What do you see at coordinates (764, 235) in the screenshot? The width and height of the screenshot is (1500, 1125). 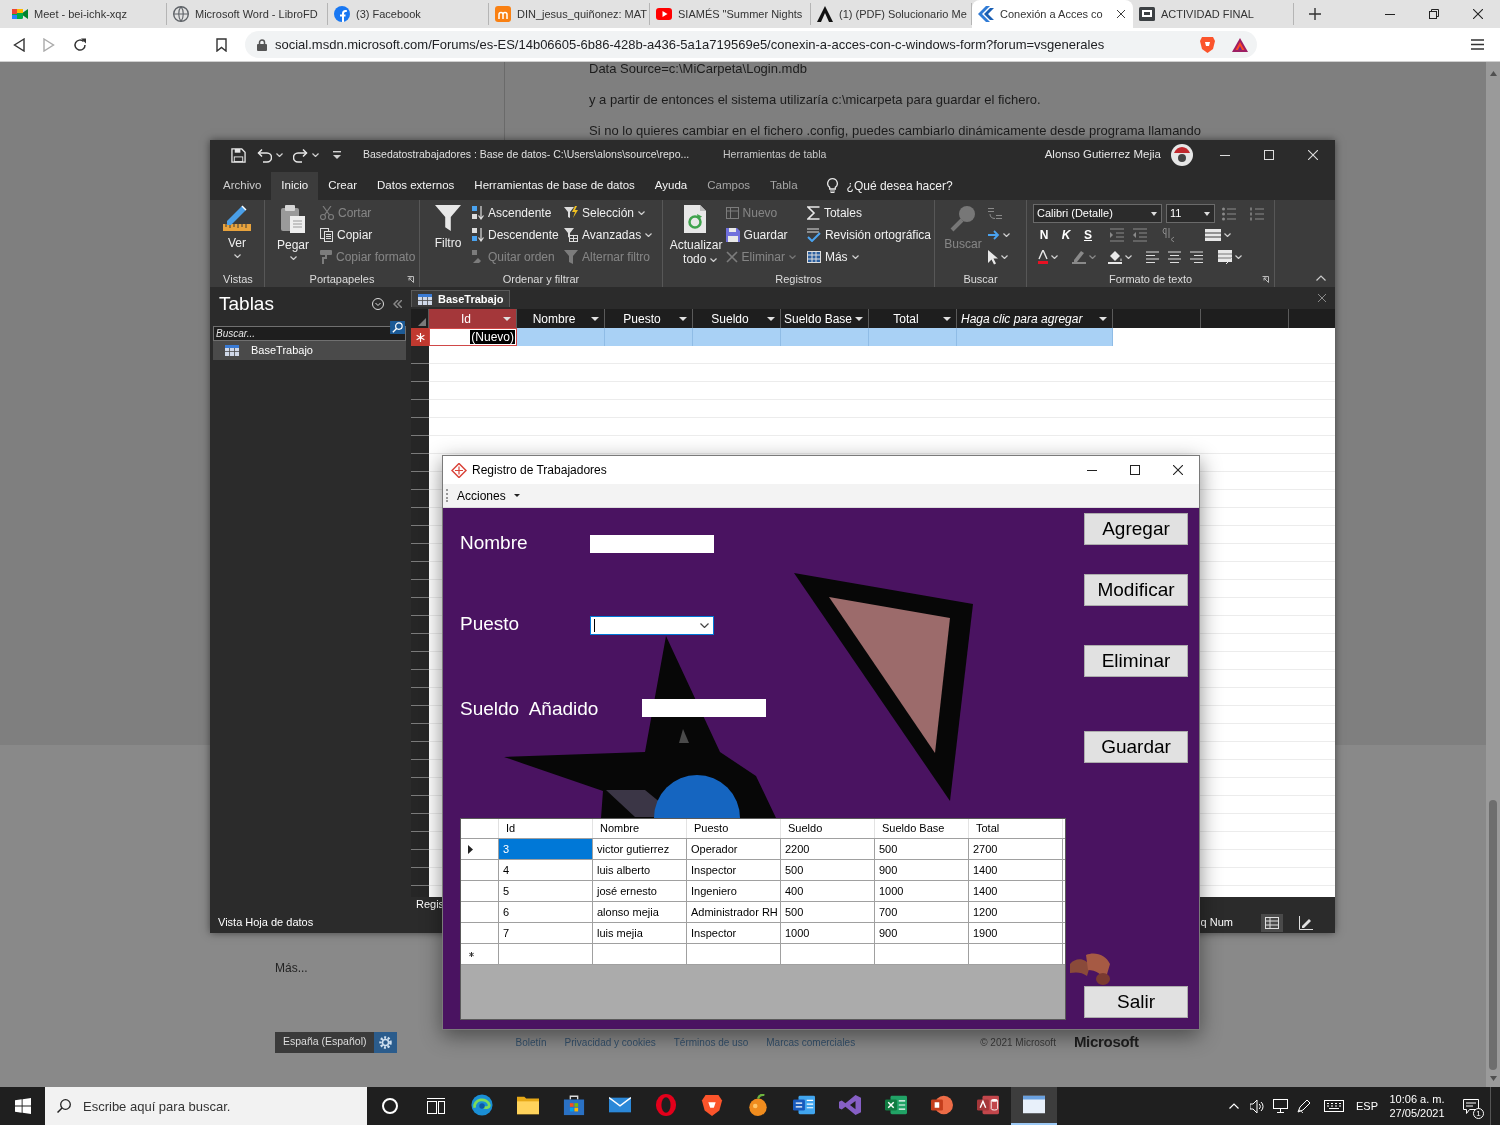 I see `save-record-button: Guardar` at bounding box center [764, 235].